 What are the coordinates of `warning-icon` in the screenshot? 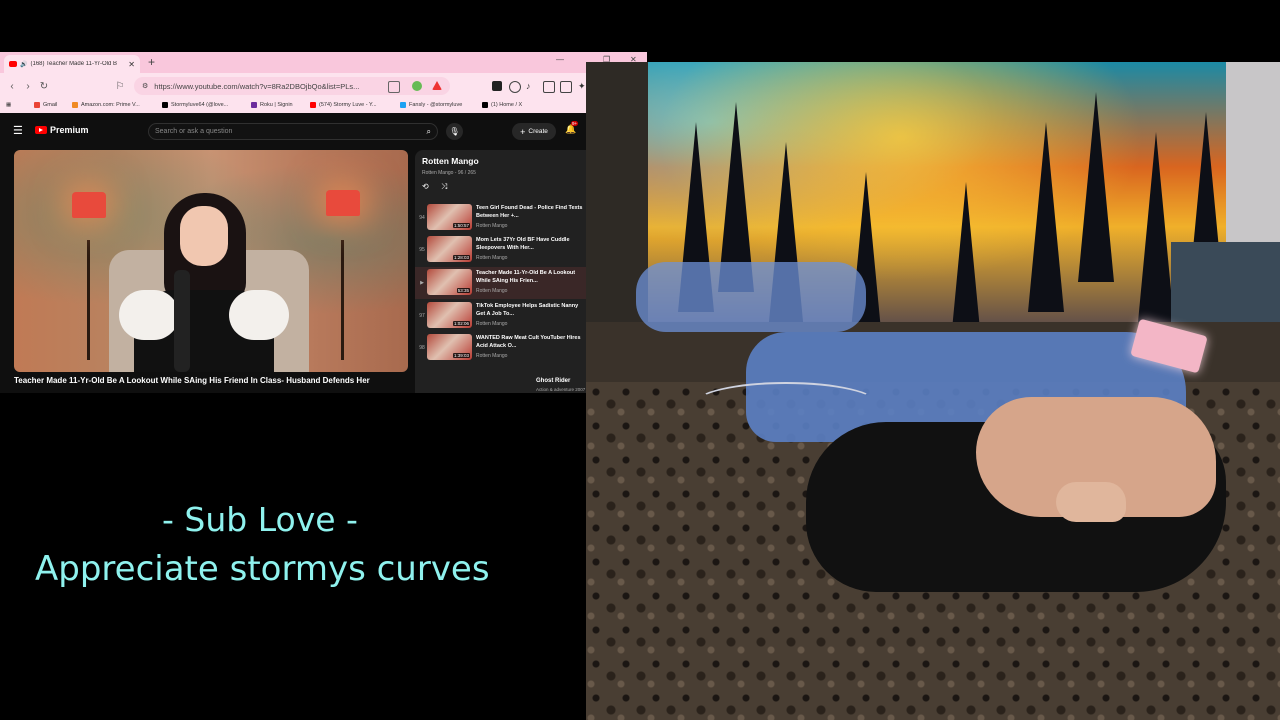 It's located at (437, 85).